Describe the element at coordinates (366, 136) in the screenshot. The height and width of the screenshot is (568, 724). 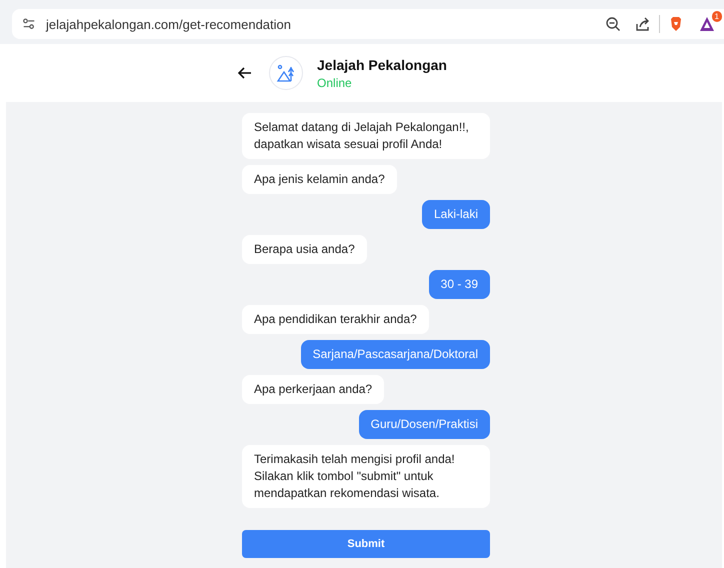
I see `chat-bubble: Selamat datang di Jelajah Pekalongan!!, dapatkan wisata sesuai profil Anda!` at that location.